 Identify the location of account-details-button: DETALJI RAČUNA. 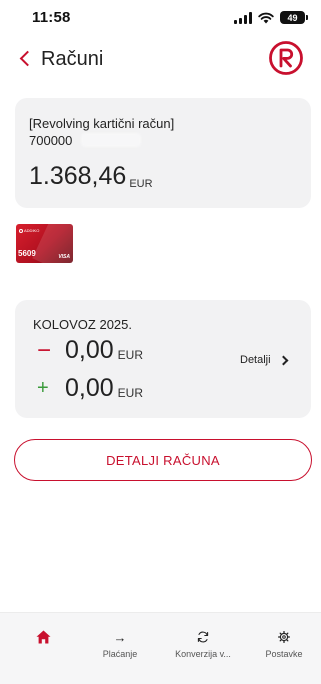
(163, 460).